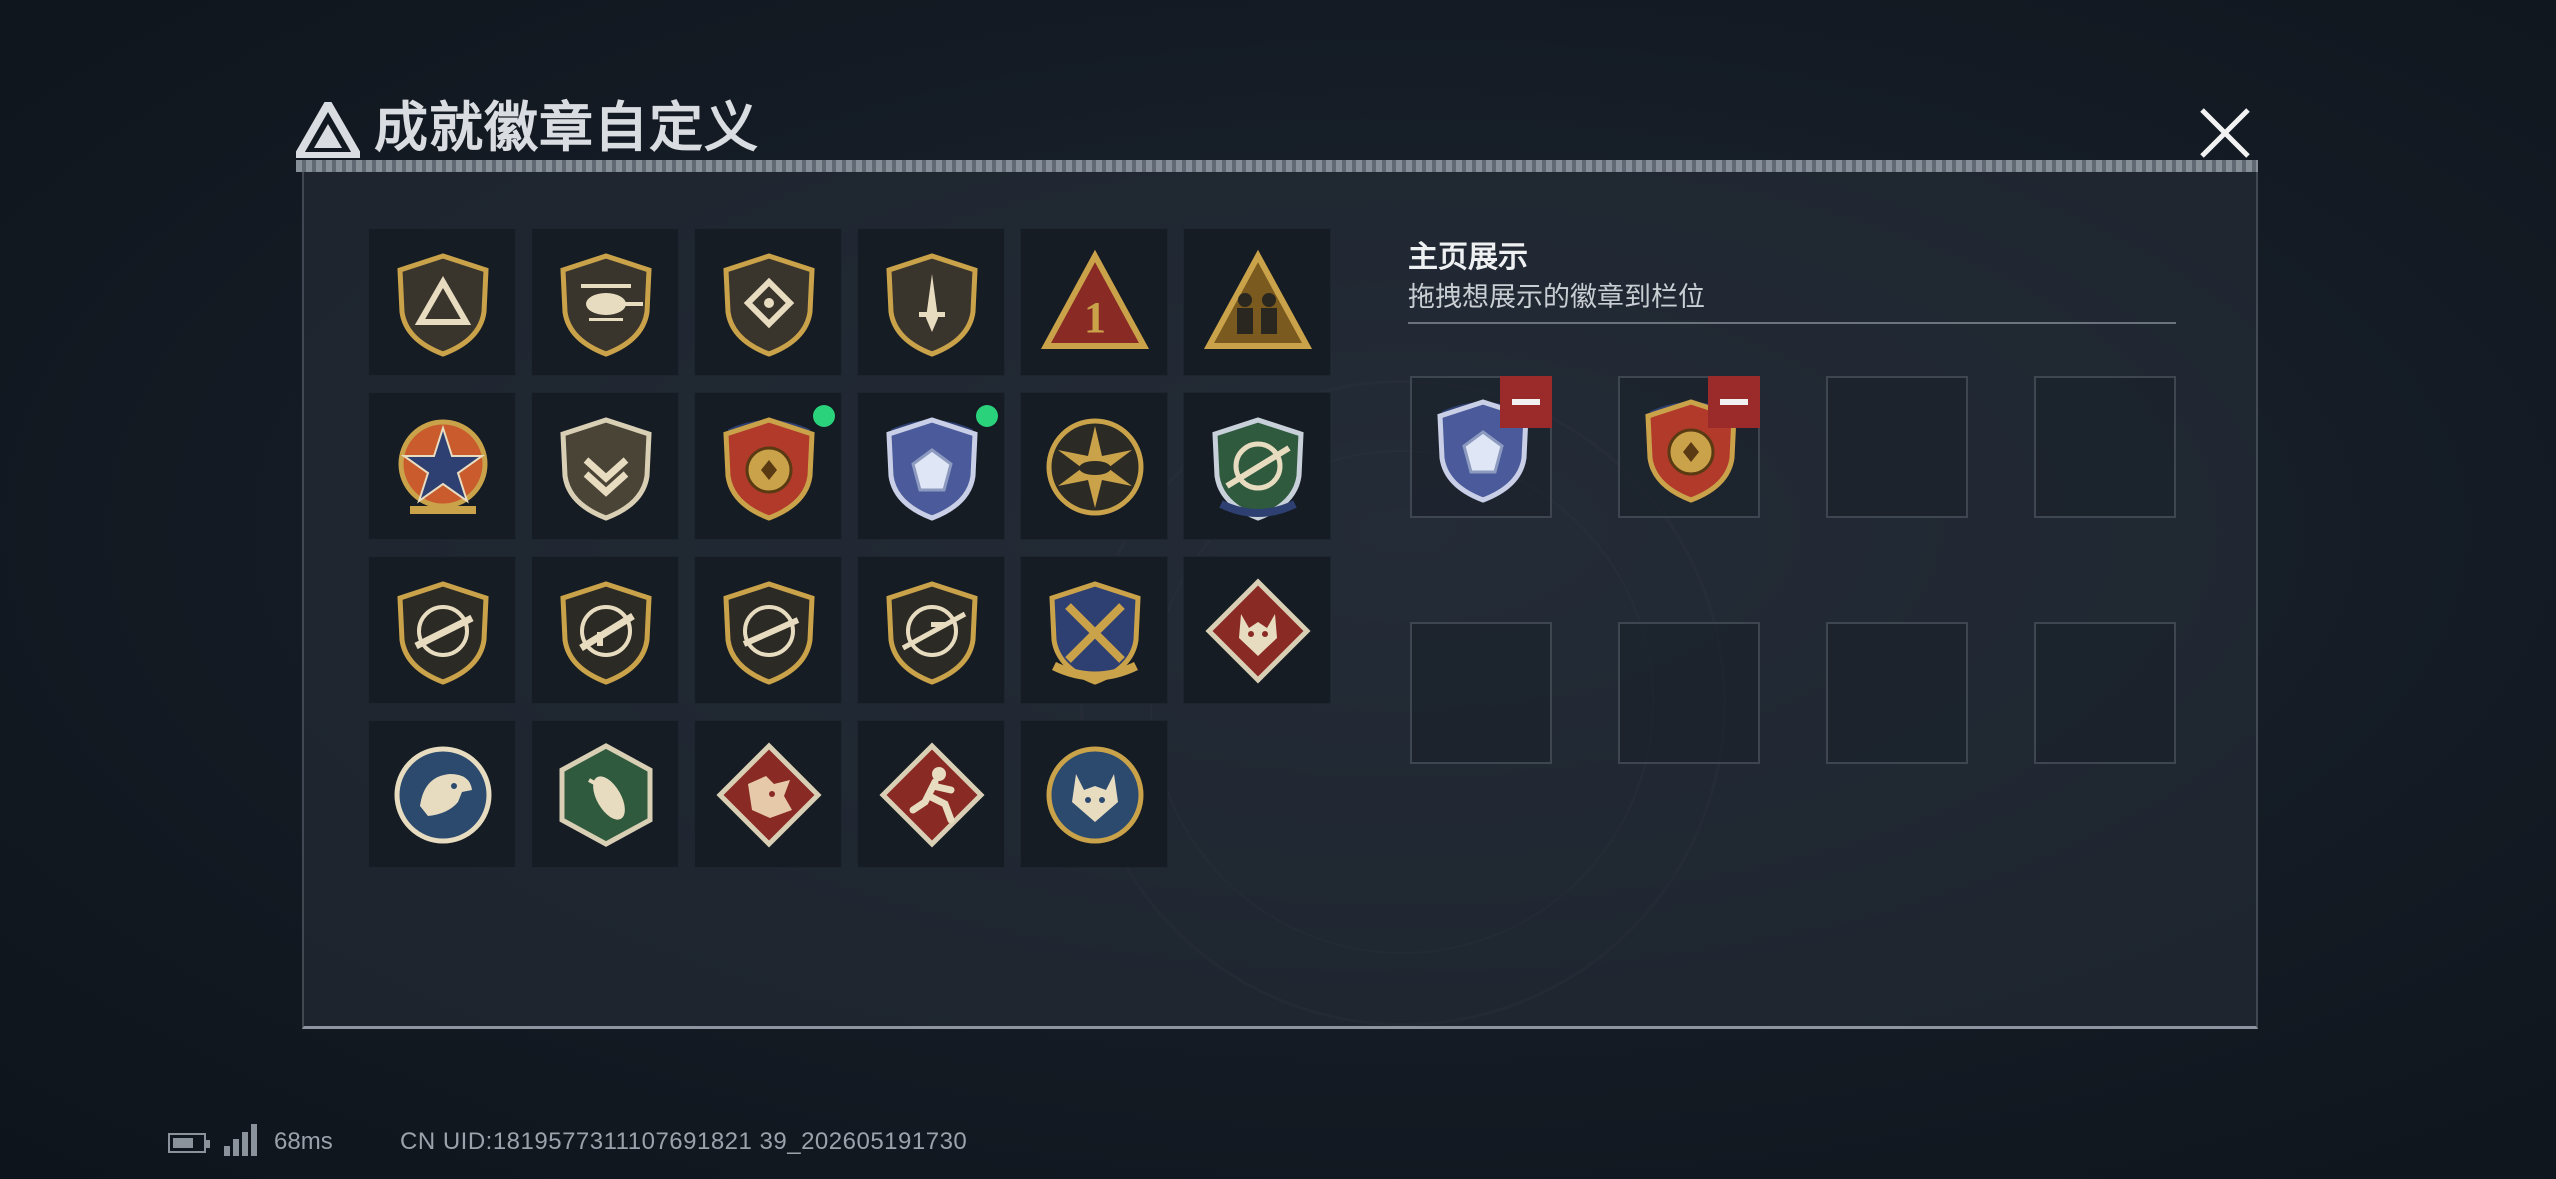 This screenshot has height=1179, width=2556. I want to click on showcase-description: 拖拽想展示的徽章到栏位, so click(1556, 297).